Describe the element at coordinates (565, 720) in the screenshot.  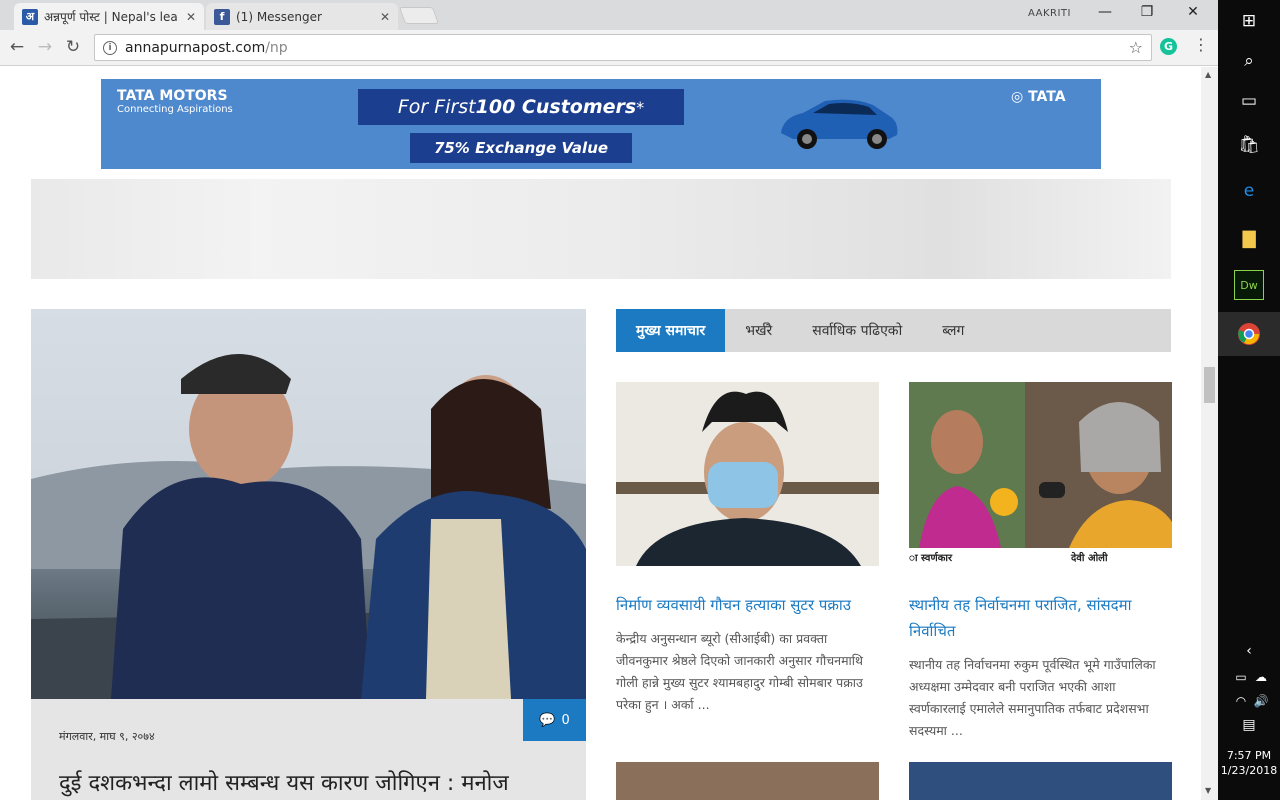
I see `comment-count-value: 0` at that location.